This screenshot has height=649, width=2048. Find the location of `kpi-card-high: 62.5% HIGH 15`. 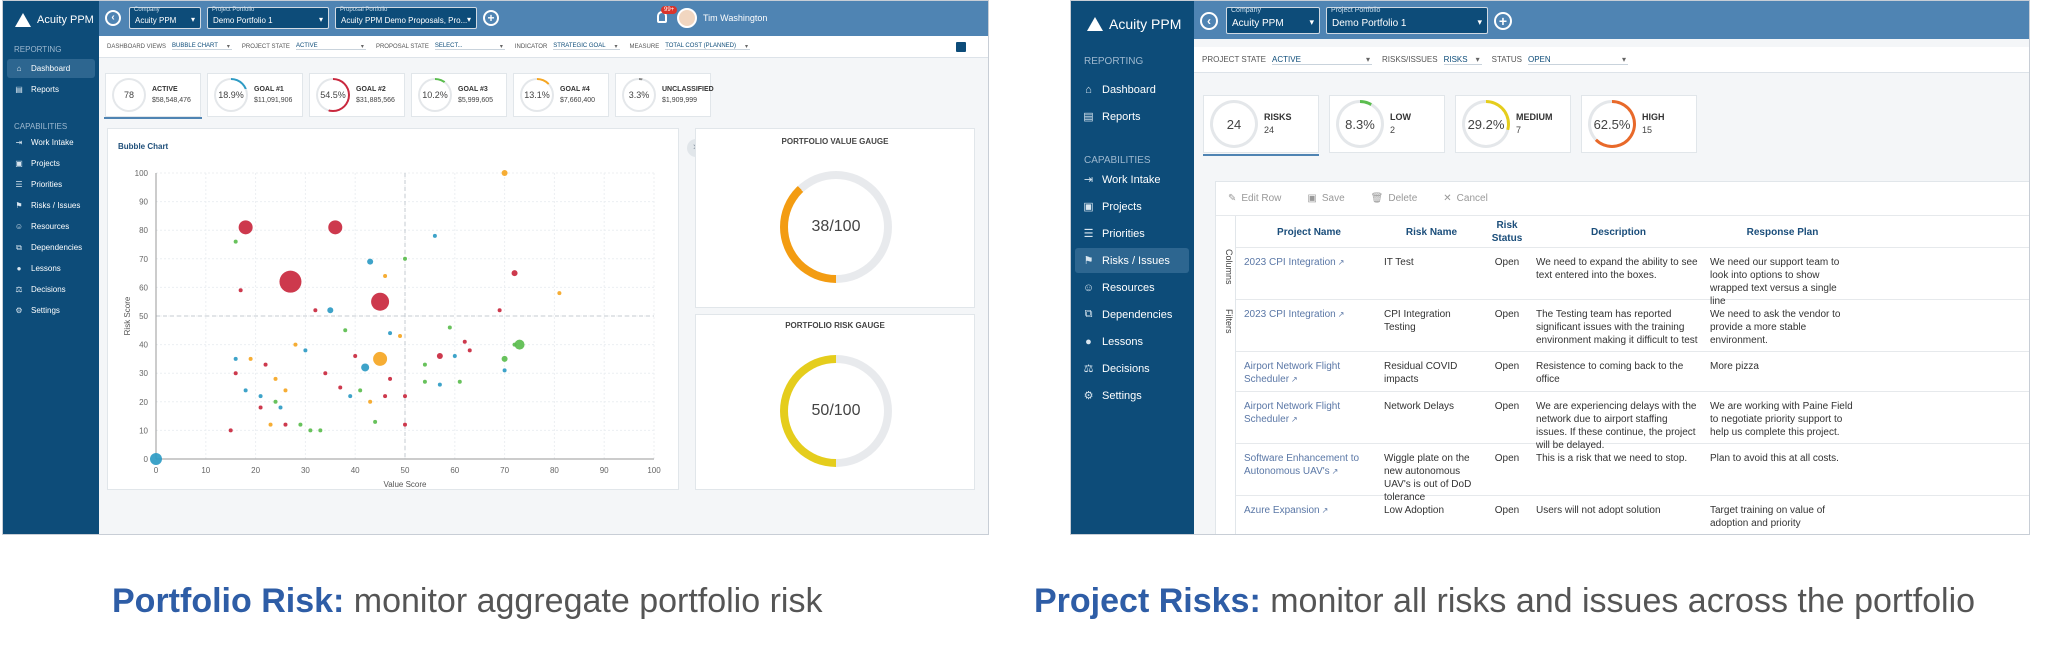

kpi-card-high: 62.5% HIGH 15 is located at coordinates (1639, 124).